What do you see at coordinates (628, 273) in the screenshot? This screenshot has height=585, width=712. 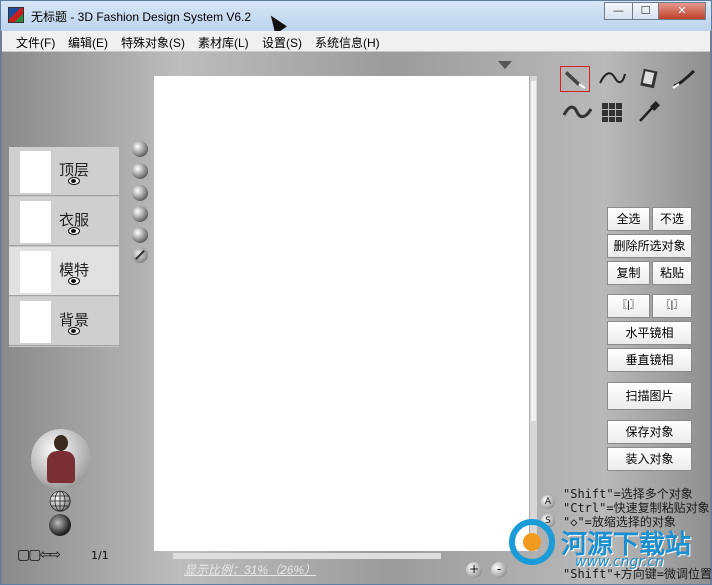 I see `copy-button: 复制` at bounding box center [628, 273].